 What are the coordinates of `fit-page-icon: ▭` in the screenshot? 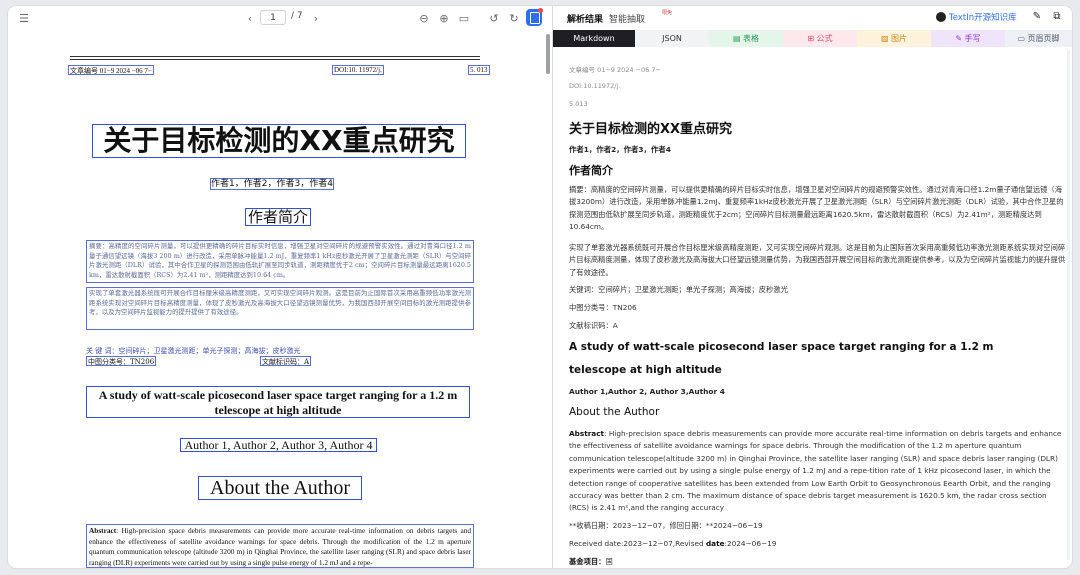 It's located at (464, 18).